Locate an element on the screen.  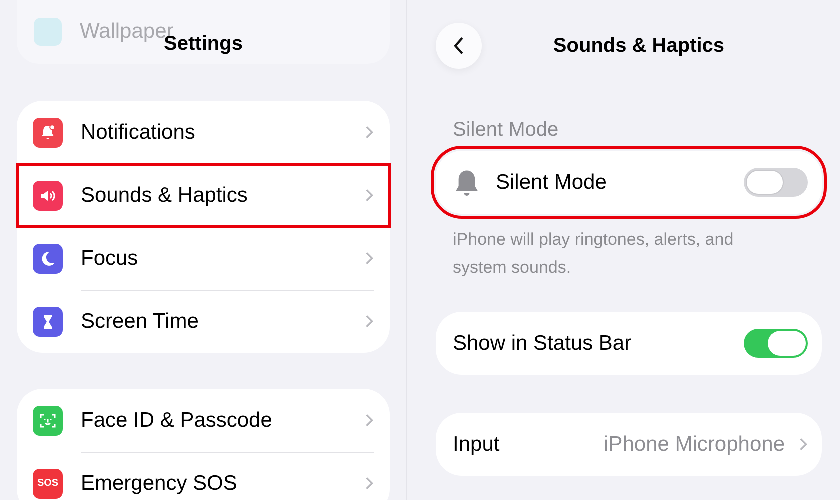
settings-row: SOS Emergency SOS is located at coordinates (203, 476).